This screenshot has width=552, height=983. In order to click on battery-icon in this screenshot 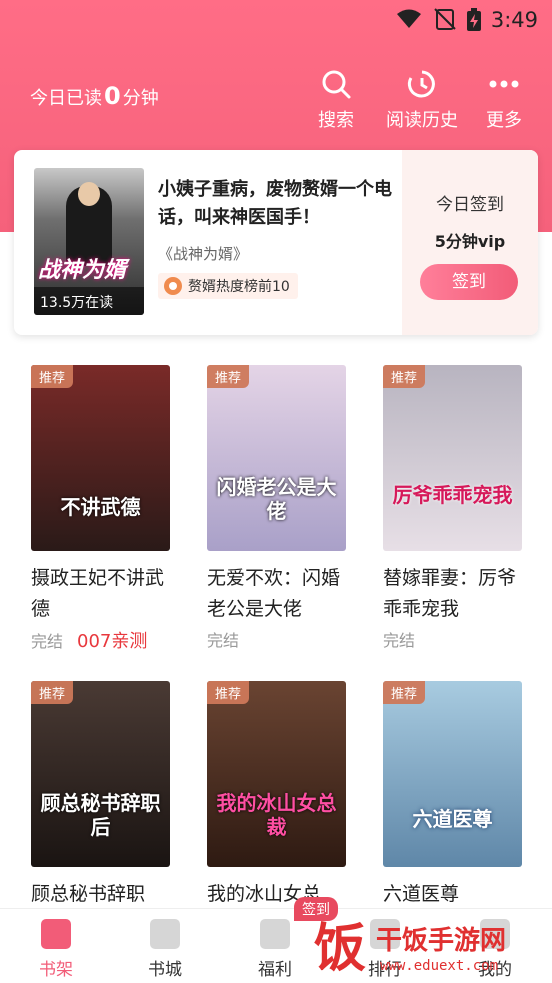, I will do `click(474, 19)`.